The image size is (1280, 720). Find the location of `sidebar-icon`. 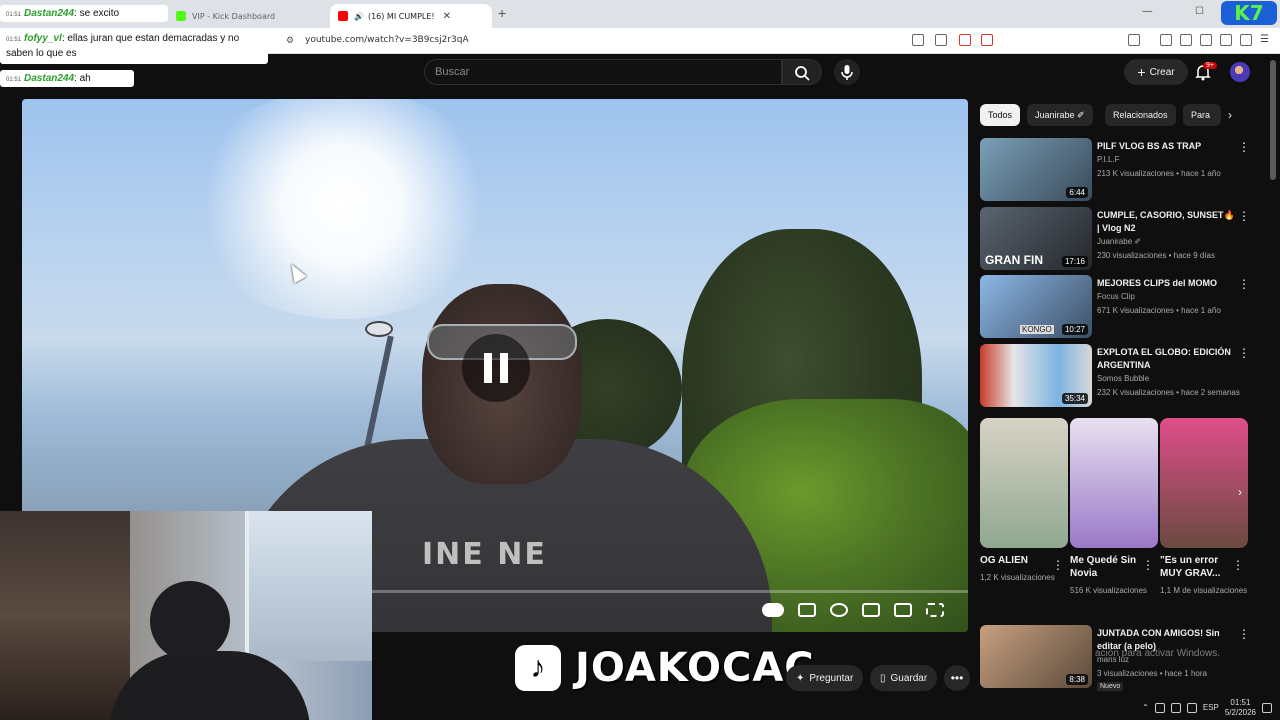

sidebar-icon is located at coordinates (1134, 40).